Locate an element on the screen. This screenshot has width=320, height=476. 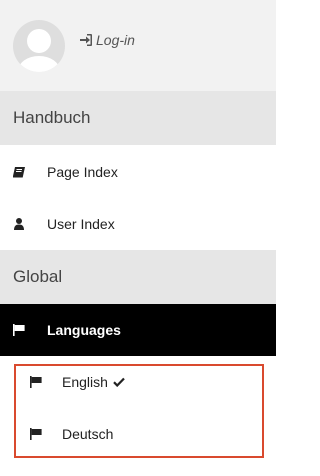
section-title: Handbuch is located at coordinates (52, 117).